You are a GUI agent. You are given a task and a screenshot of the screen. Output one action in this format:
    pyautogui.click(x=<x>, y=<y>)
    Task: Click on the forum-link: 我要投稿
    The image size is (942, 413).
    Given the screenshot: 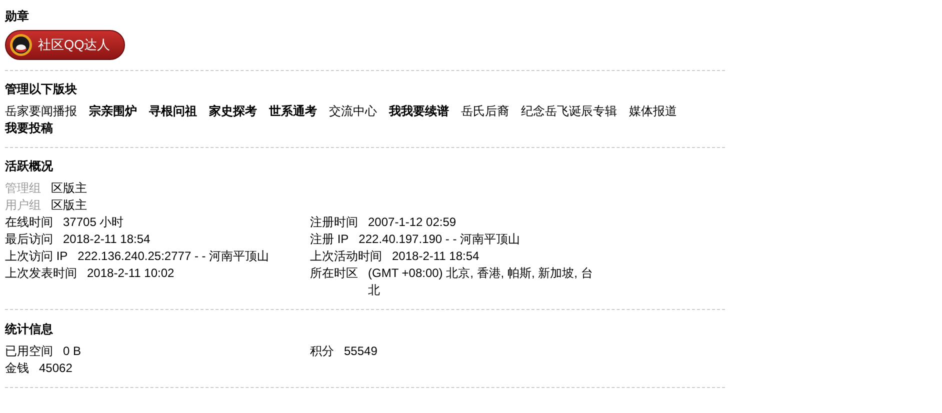 What is the action you would take?
    pyautogui.click(x=29, y=128)
    